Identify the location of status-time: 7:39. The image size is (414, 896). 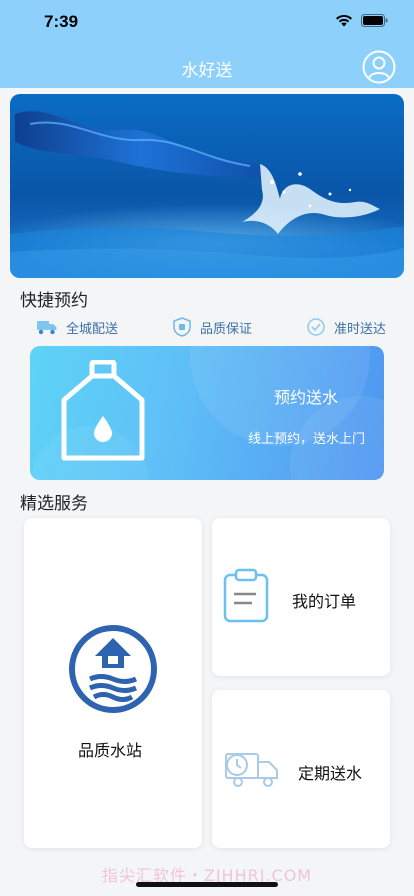
(61, 21).